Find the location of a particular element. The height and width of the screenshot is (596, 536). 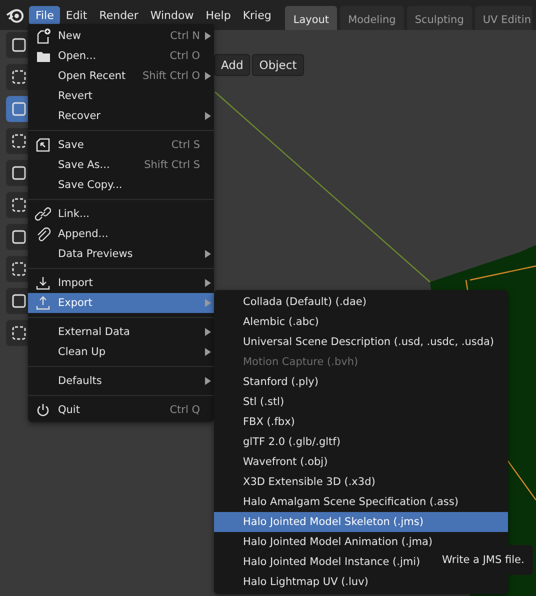

menu-item: Alembic (.abc) is located at coordinates (361, 322).